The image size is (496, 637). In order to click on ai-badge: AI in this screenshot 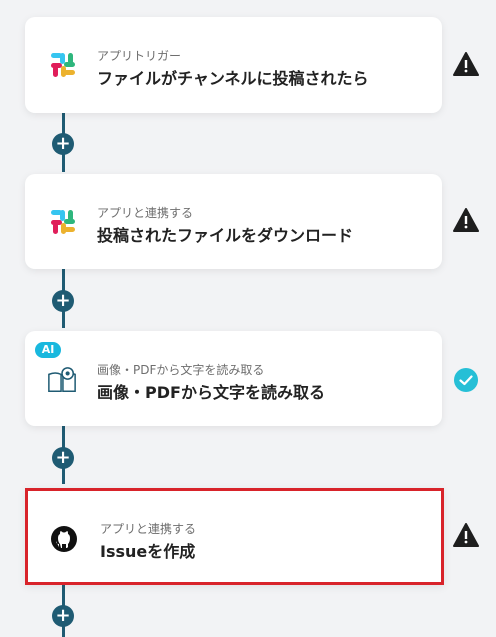, I will do `click(48, 350)`.